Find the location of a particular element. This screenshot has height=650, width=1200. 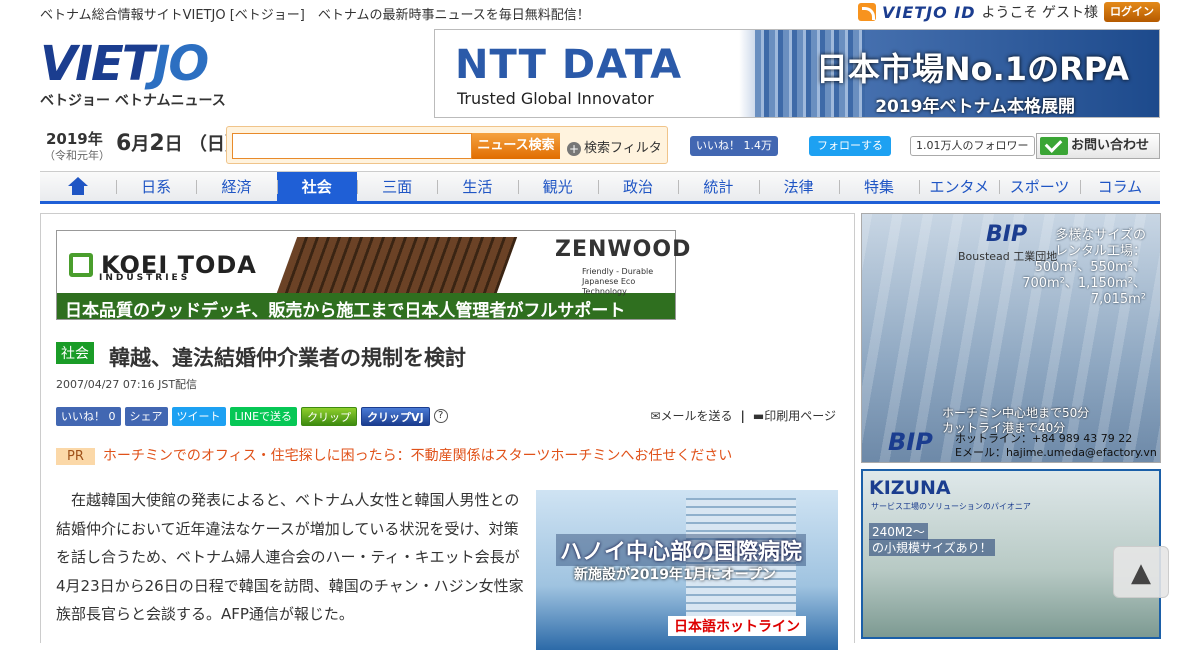

current-date: 2019年 （令和元年） 6月2日 （日） is located at coordinates (141, 144).